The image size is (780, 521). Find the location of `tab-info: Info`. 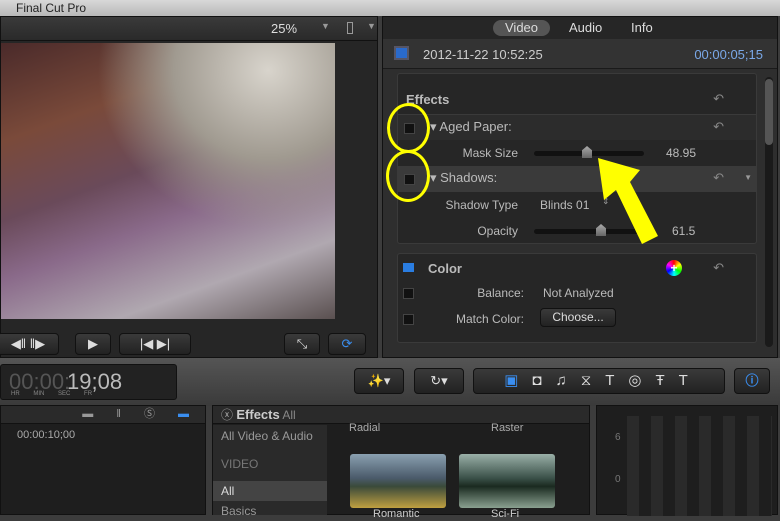

tab-info: Info is located at coordinates (642, 28).